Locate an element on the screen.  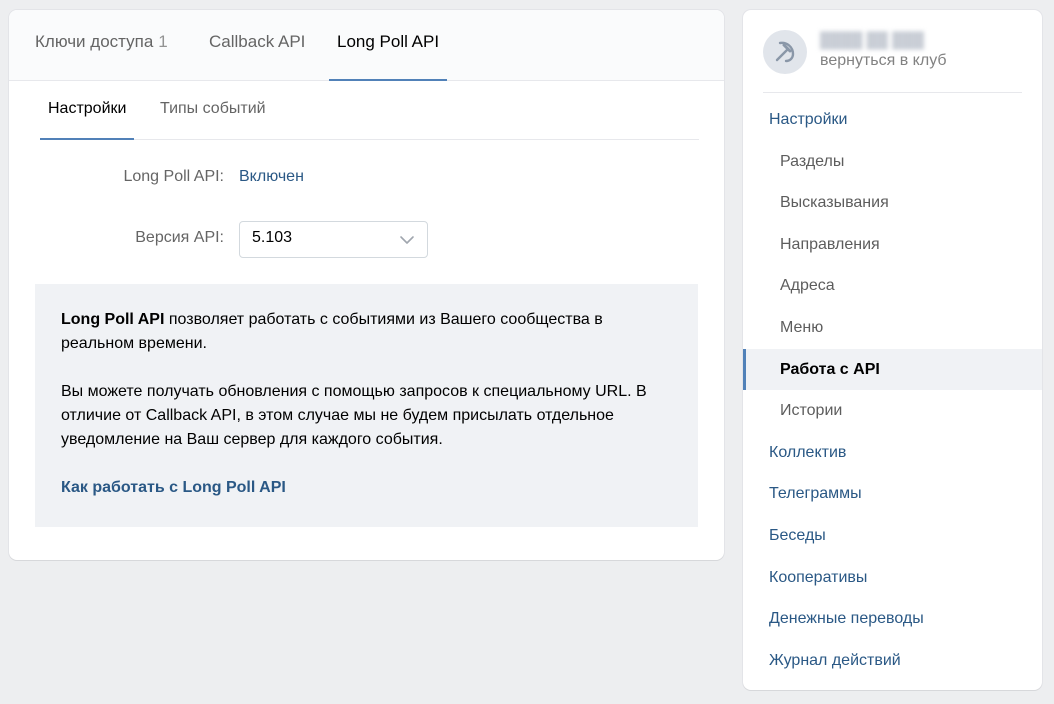
sidebar-item-stories: Истории is located at coordinates (892, 411).